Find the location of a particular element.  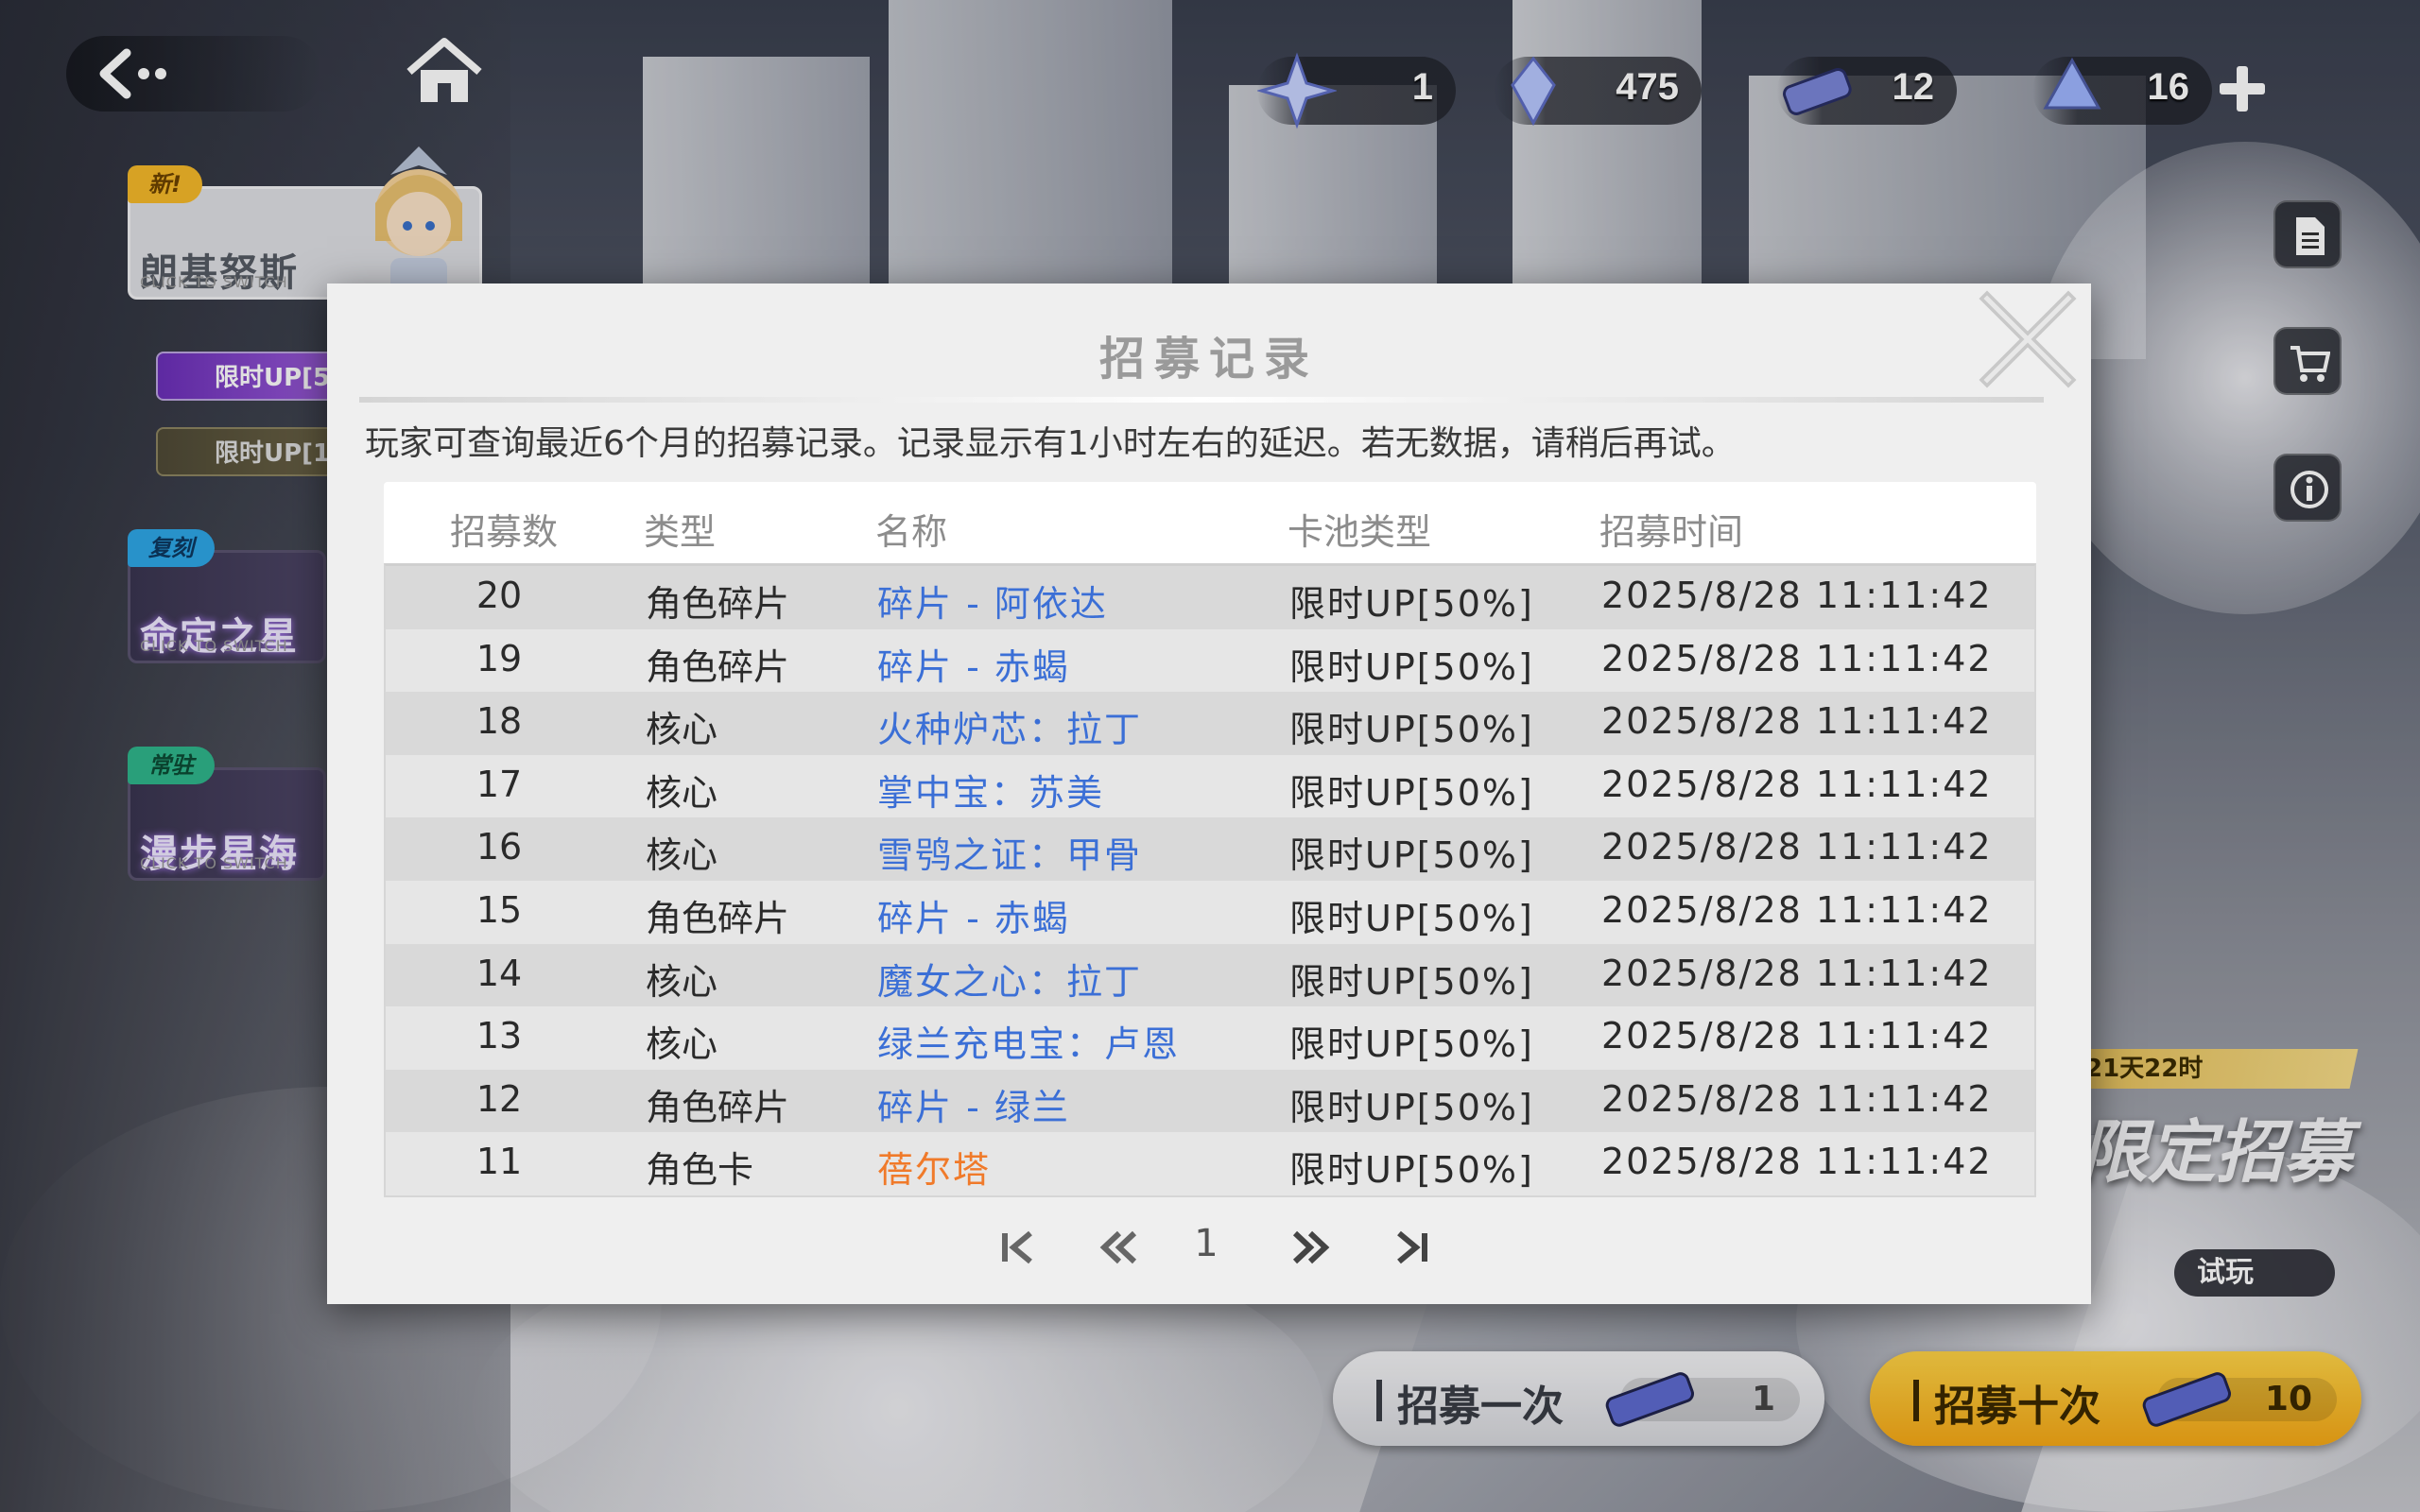

close-icon is located at coordinates (2028, 339).